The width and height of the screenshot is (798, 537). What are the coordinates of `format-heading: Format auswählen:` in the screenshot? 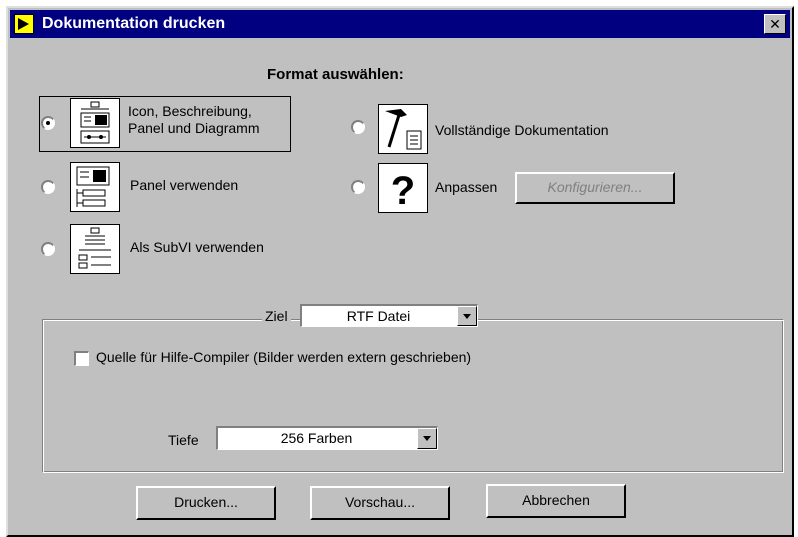 It's located at (335, 74).